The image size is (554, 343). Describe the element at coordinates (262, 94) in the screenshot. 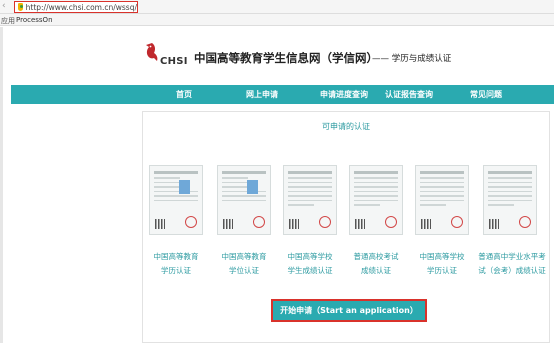

I see `nav-online-apply: 网上申请` at that location.